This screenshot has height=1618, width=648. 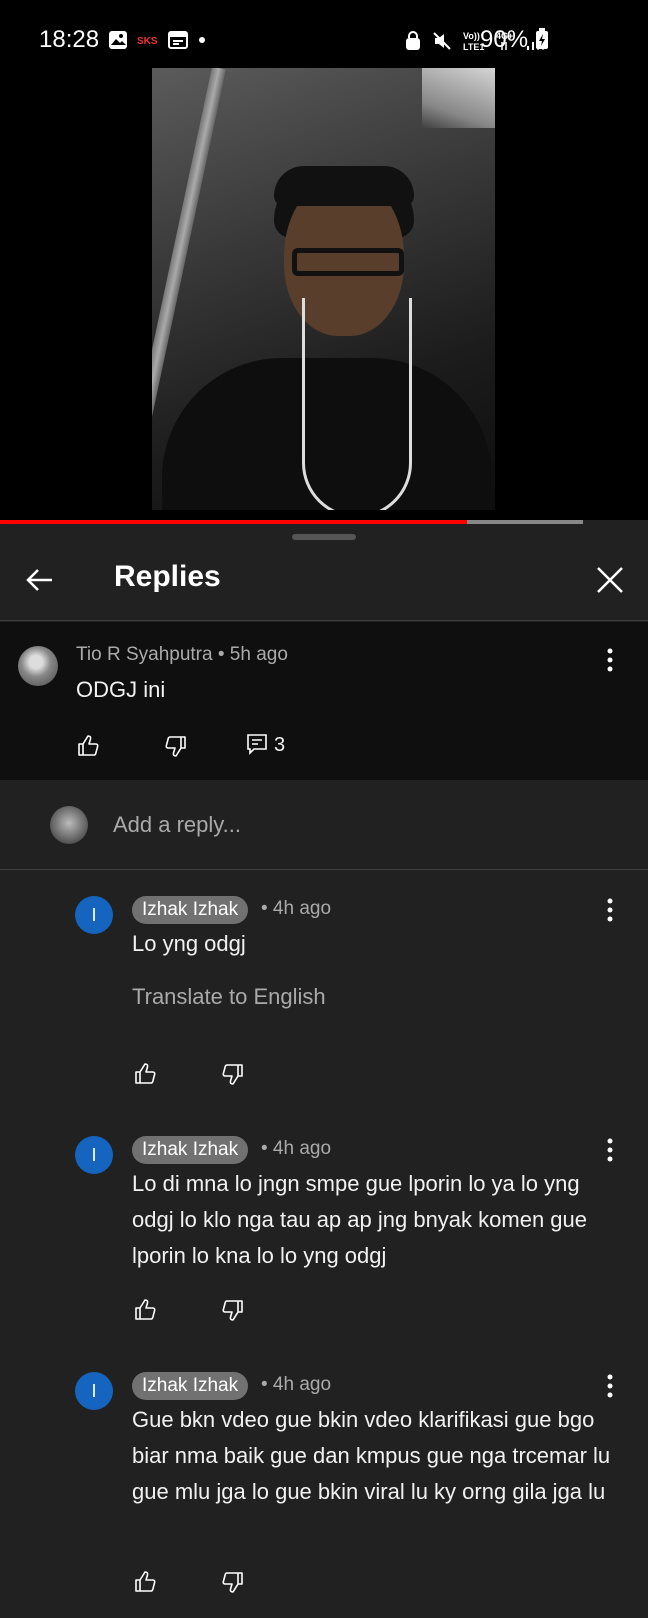 I want to click on comment-text: ODGJ ini, so click(x=121, y=689).